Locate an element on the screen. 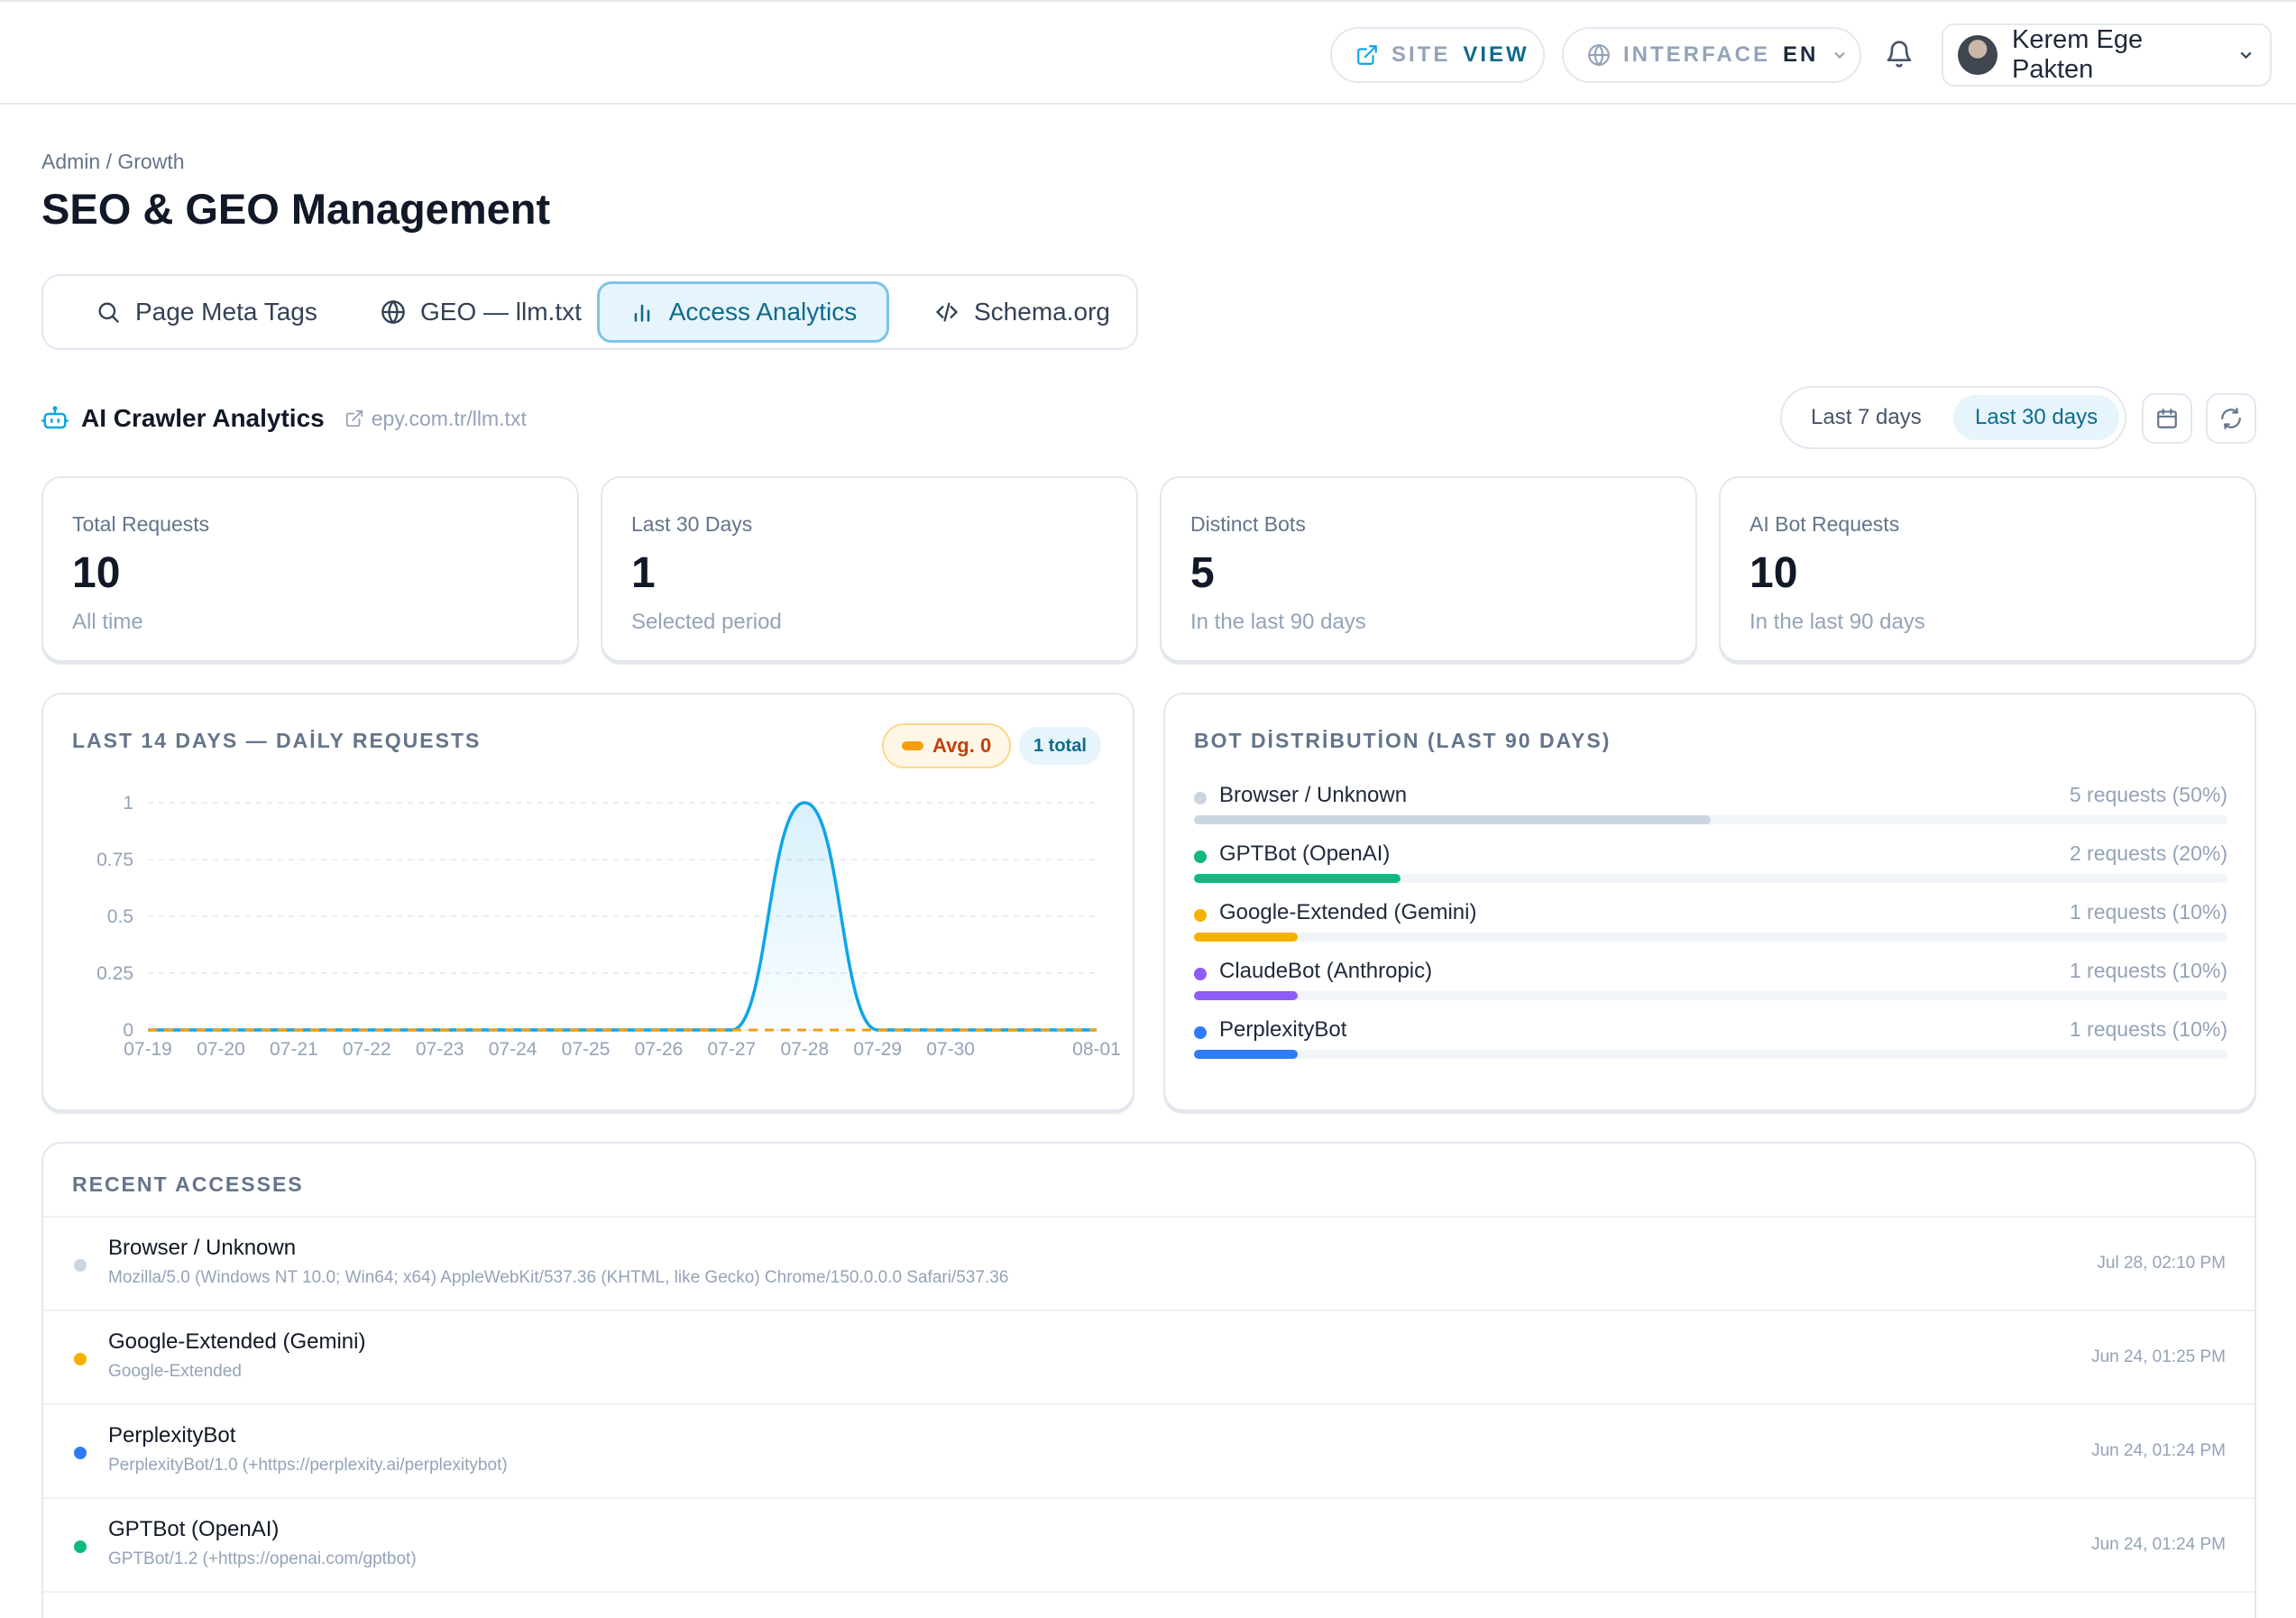 The image size is (2296, 1618). bot-requests: 2 requests (20%) is located at coordinates (2148, 853).